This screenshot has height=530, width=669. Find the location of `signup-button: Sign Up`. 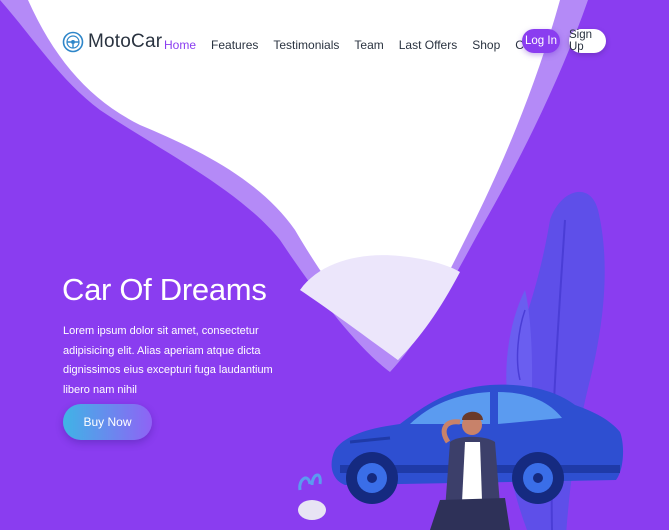

signup-button: Sign Up is located at coordinates (587, 41).